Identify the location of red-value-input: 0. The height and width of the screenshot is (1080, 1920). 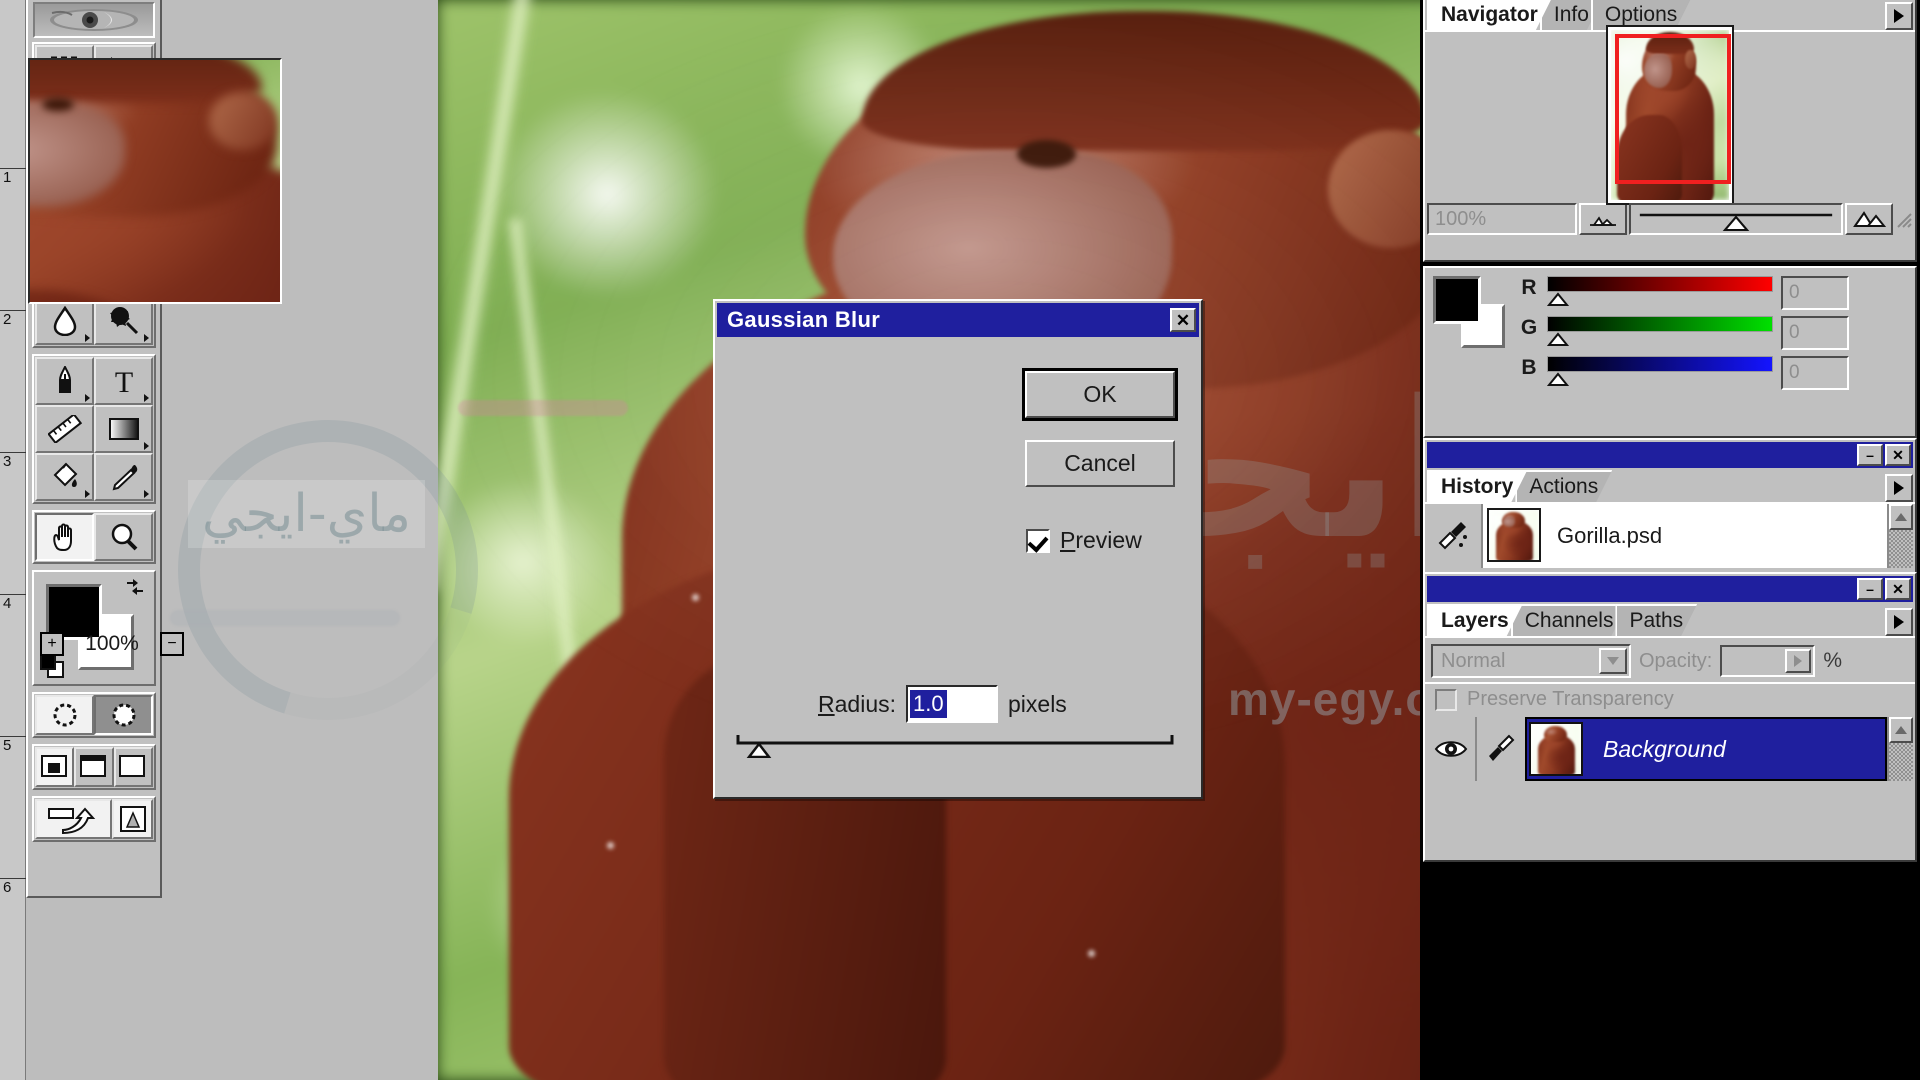
(1815, 293).